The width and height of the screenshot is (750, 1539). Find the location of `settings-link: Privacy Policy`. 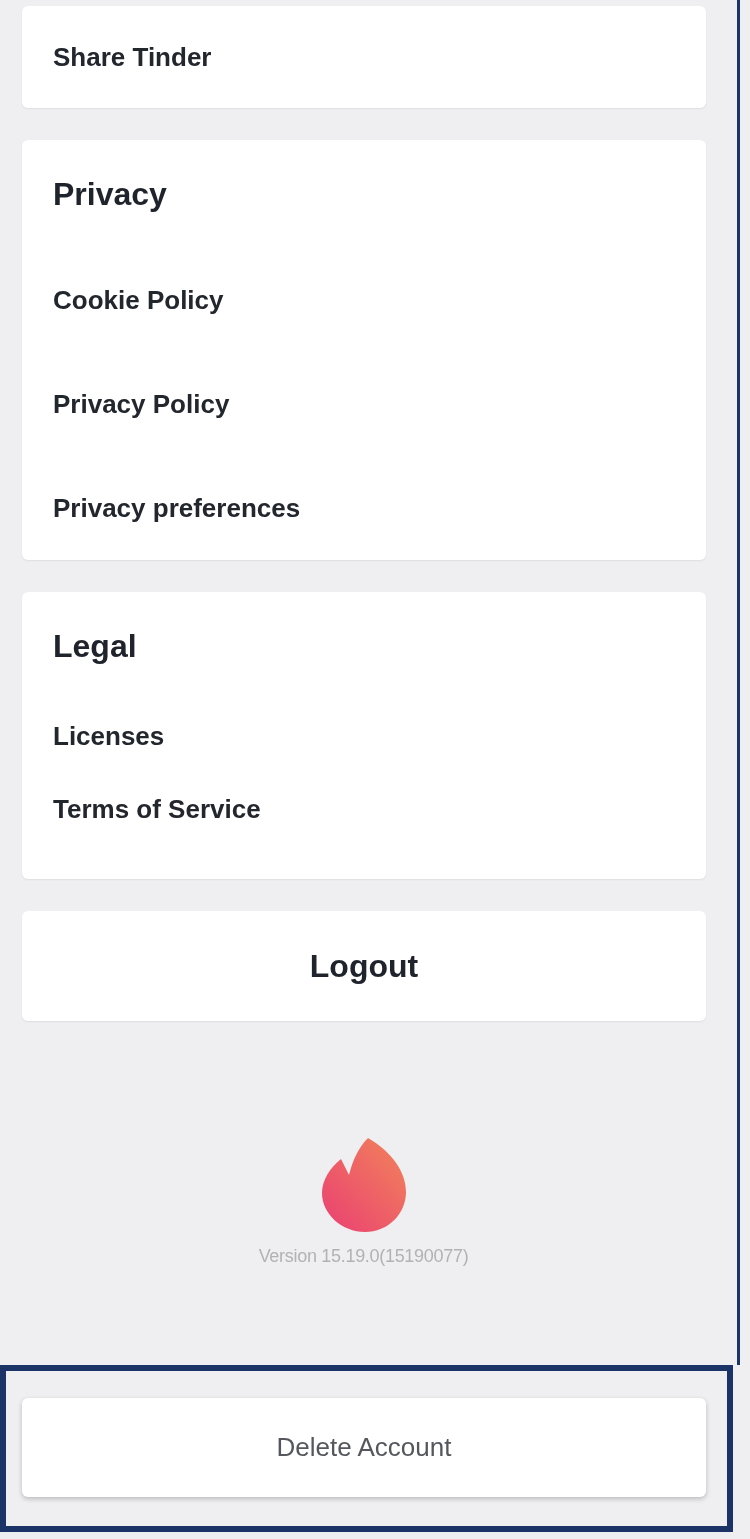

settings-link: Privacy Policy is located at coordinates (364, 404).